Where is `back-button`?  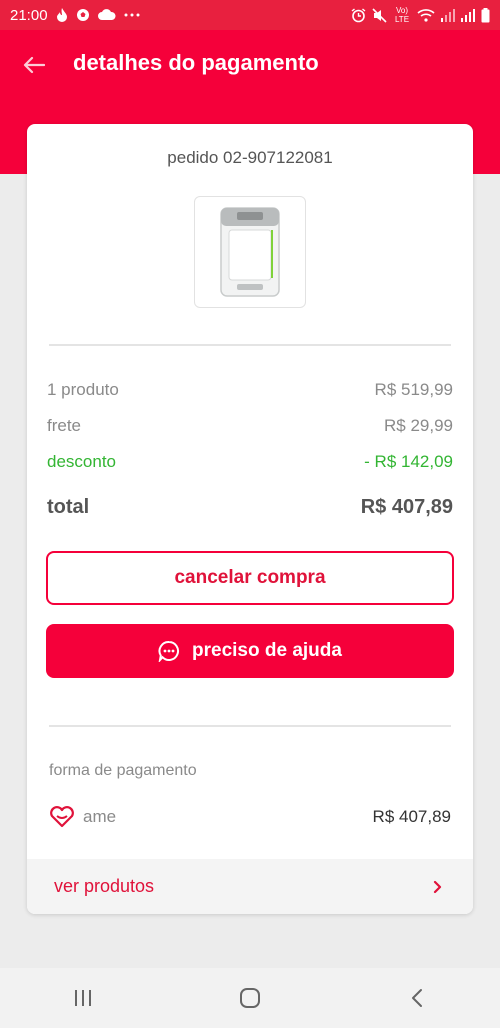
back-button is located at coordinates (34, 65).